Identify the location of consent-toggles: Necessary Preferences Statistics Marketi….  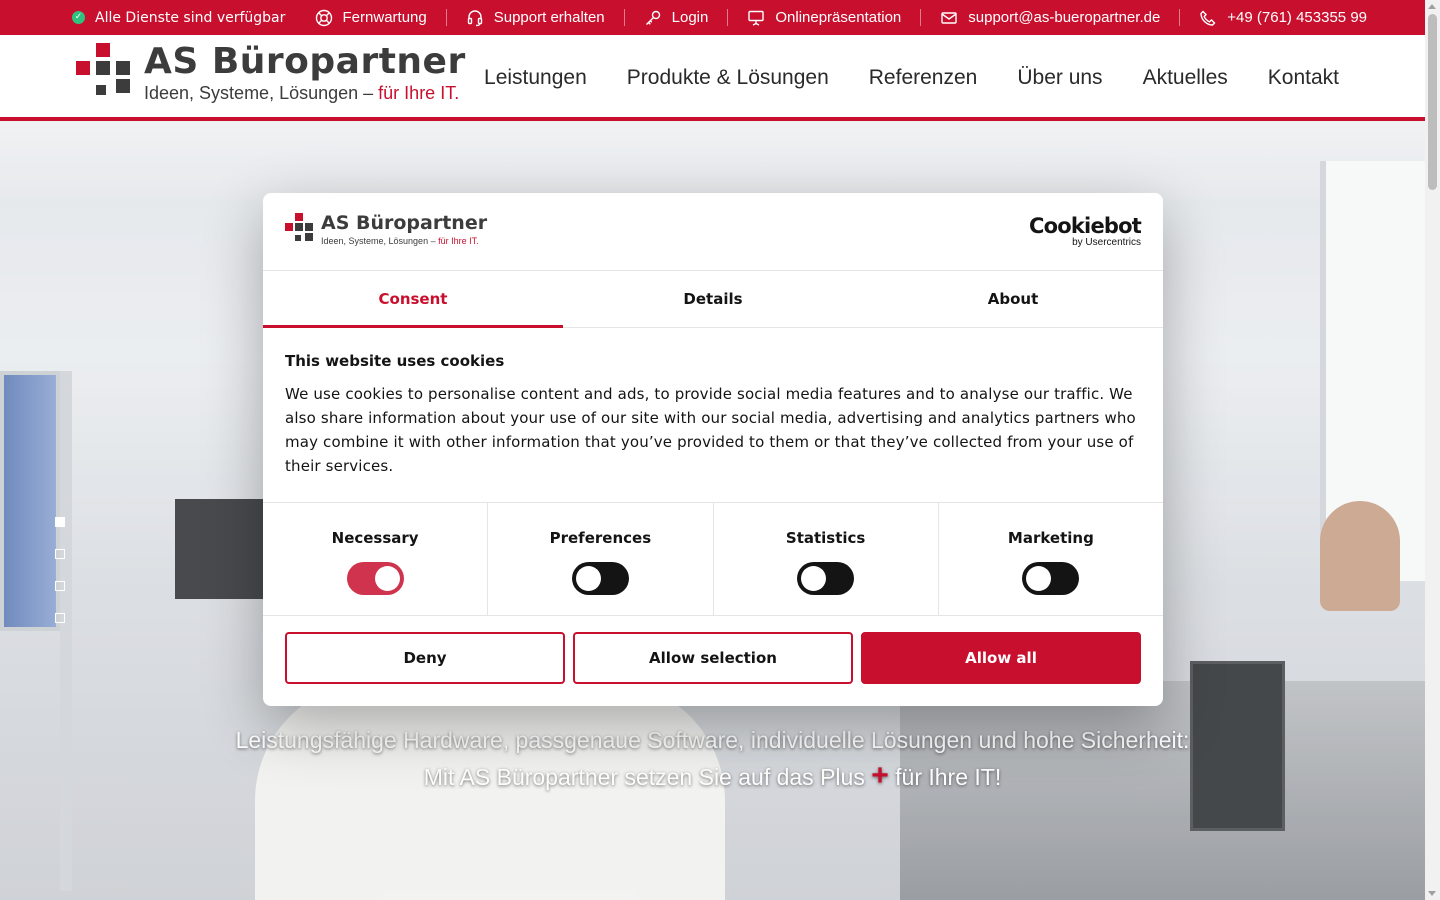
(713, 559).